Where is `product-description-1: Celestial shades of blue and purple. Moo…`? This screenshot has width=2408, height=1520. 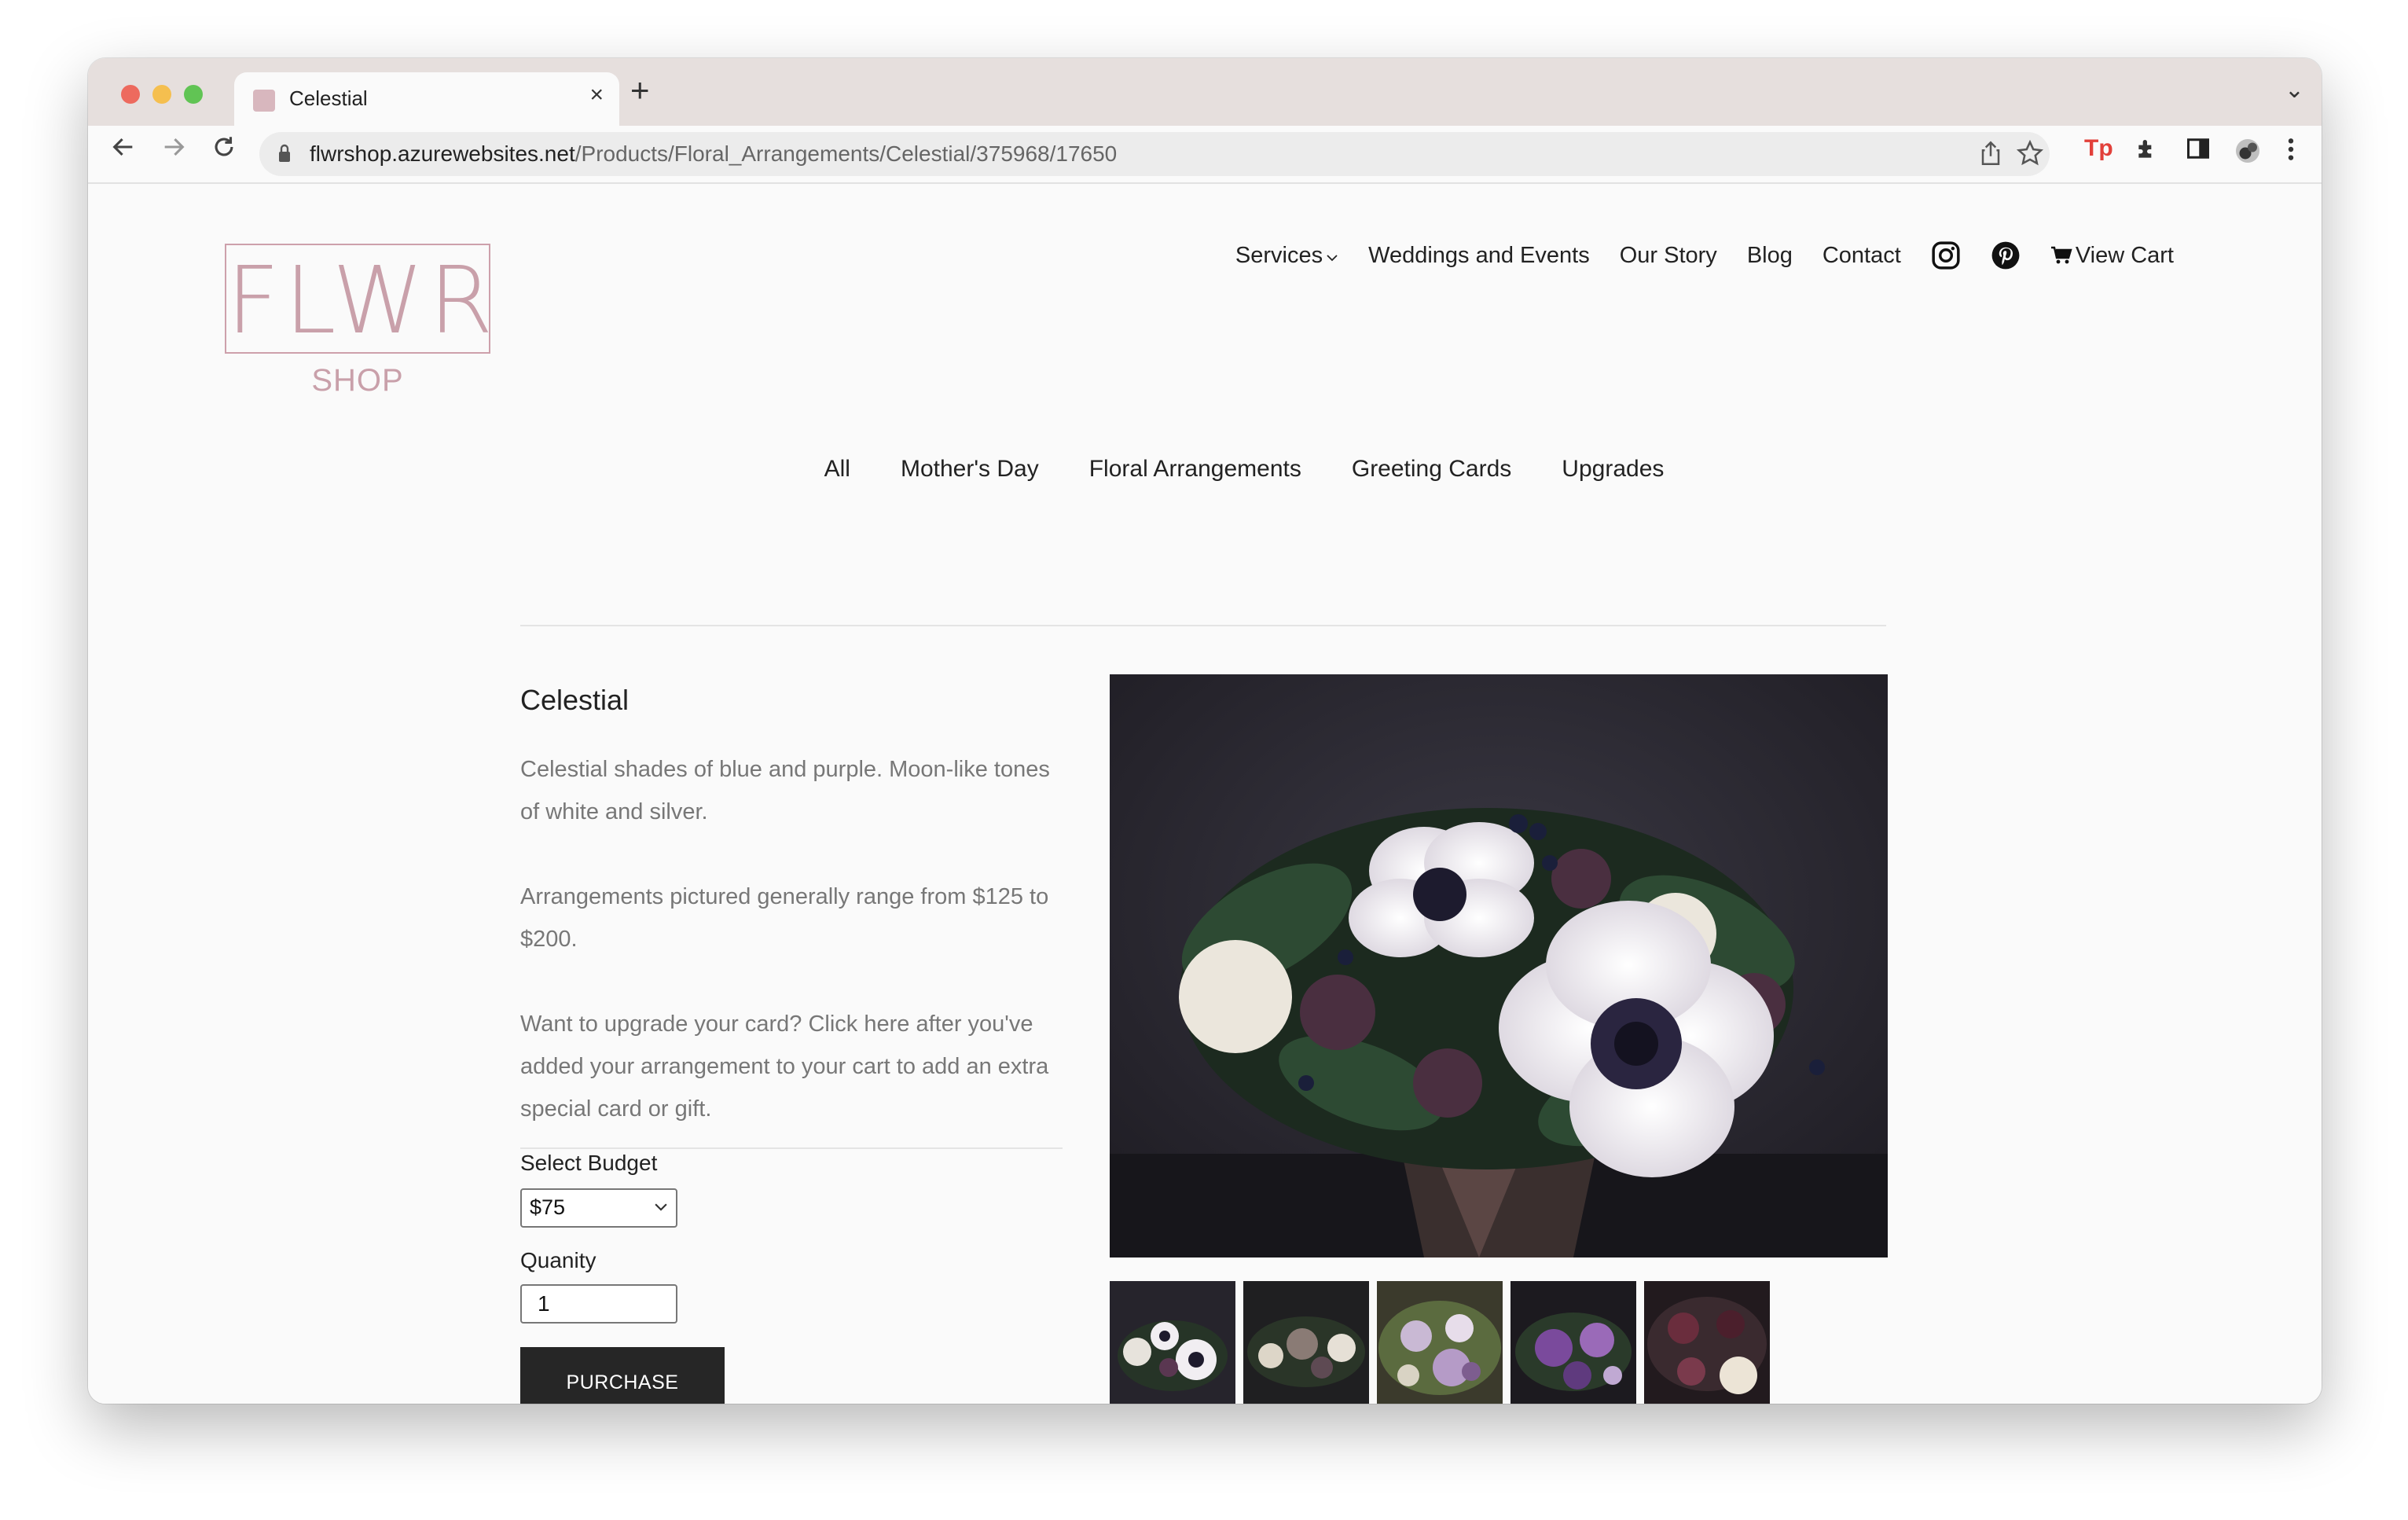
product-description-1: Celestial shades of blue and purple. Moo… is located at coordinates (785, 790).